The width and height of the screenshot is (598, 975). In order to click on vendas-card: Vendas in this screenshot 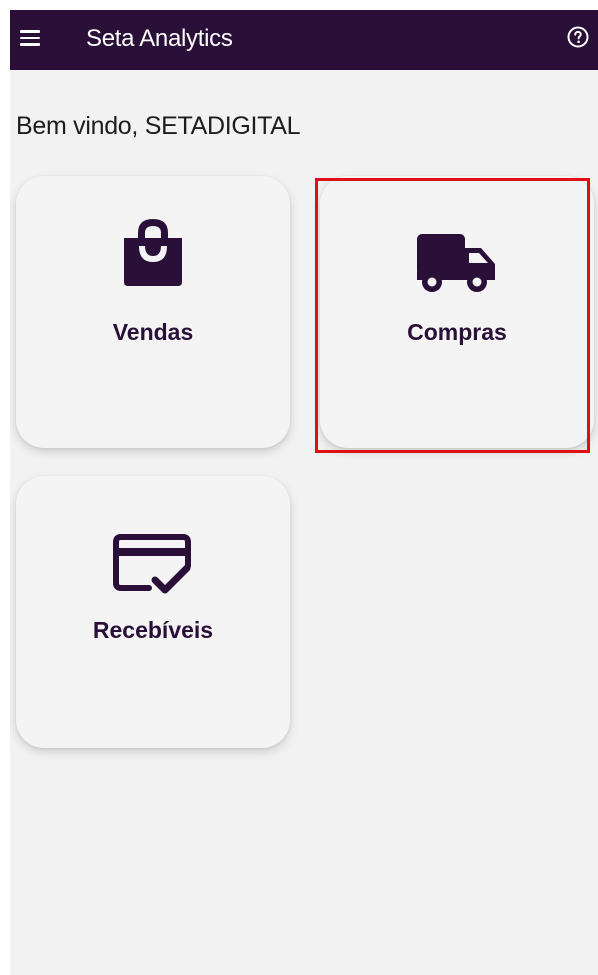, I will do `click(153, 312)`.